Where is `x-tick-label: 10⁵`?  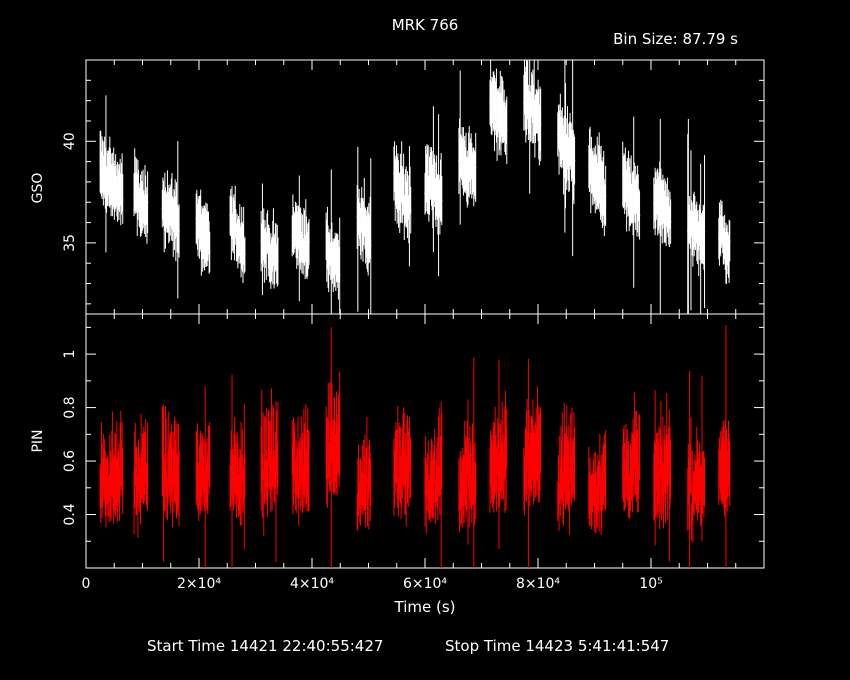
x-tick-label: 10⁵ is located at coordinates (650, 584).